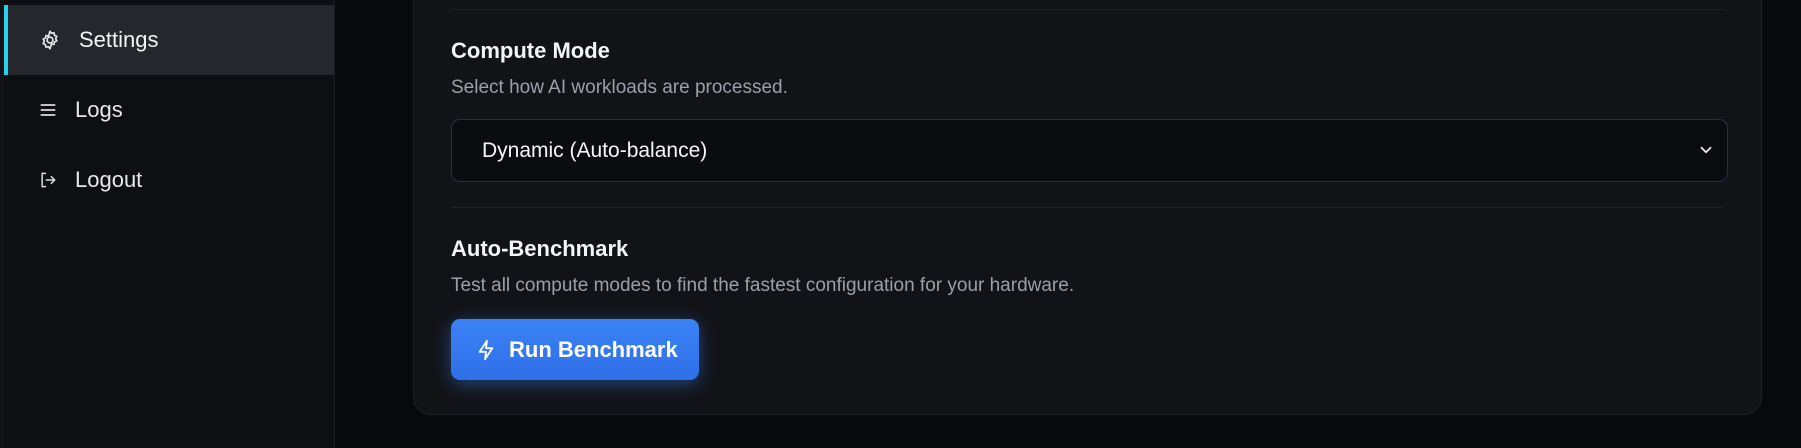  What do you see at coordinates (169, 40) in the screenshot?
I see `sidebar-item-settings: Settings` at bounding box center [169, 40].